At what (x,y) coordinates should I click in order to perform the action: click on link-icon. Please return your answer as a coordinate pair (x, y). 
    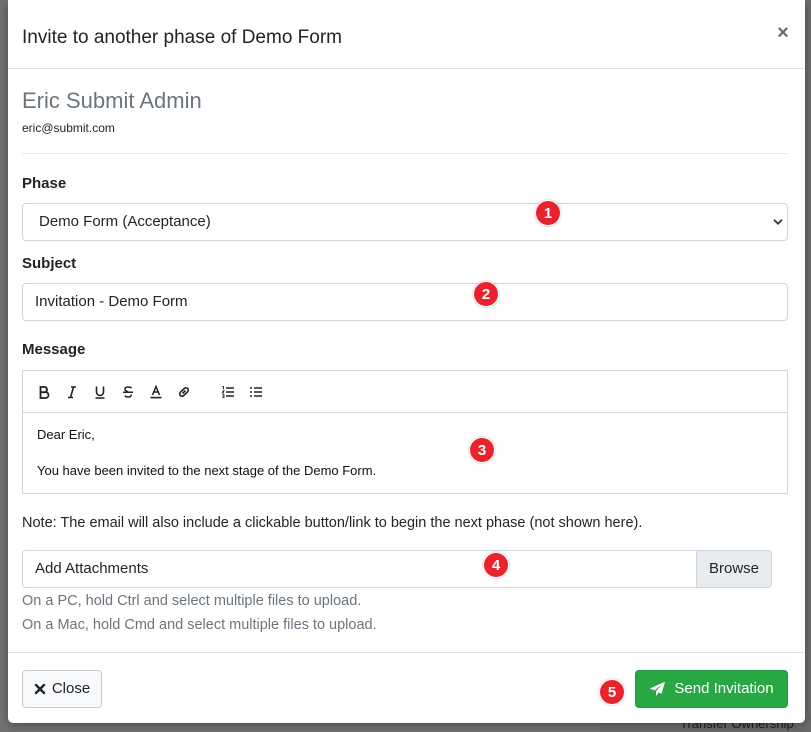
    Looking at the image, I should click on (184, 392).